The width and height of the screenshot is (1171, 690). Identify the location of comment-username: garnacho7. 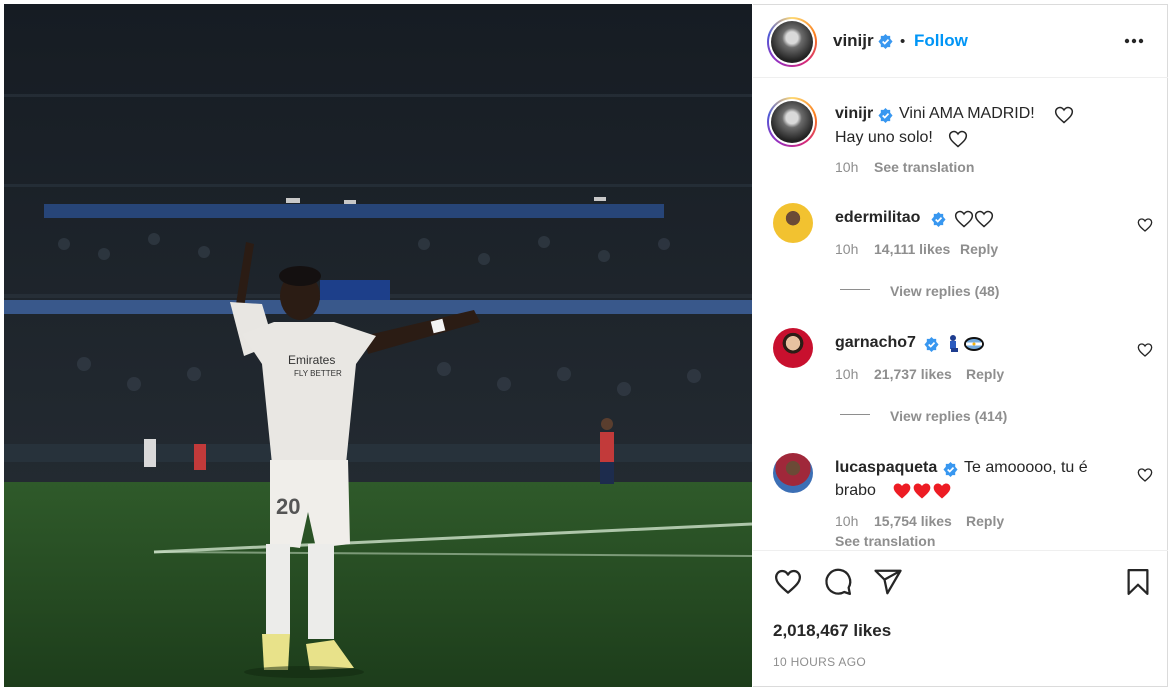
(875, 343).